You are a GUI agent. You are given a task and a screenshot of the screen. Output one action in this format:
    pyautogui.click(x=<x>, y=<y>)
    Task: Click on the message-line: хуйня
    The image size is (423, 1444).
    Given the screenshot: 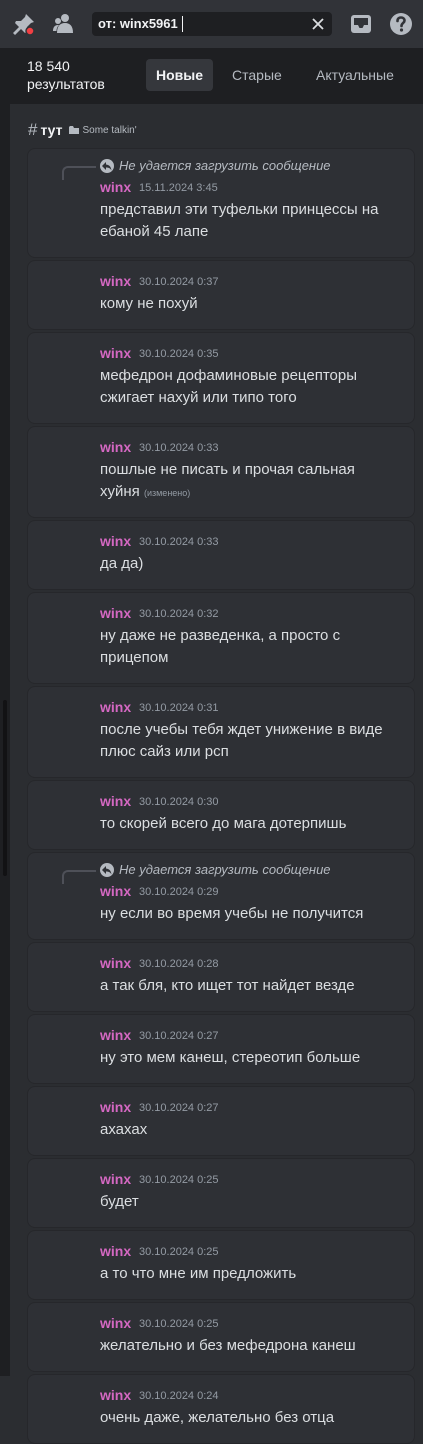 What is the action you would take?
    pyautogui.click(x=120, y=491)
    